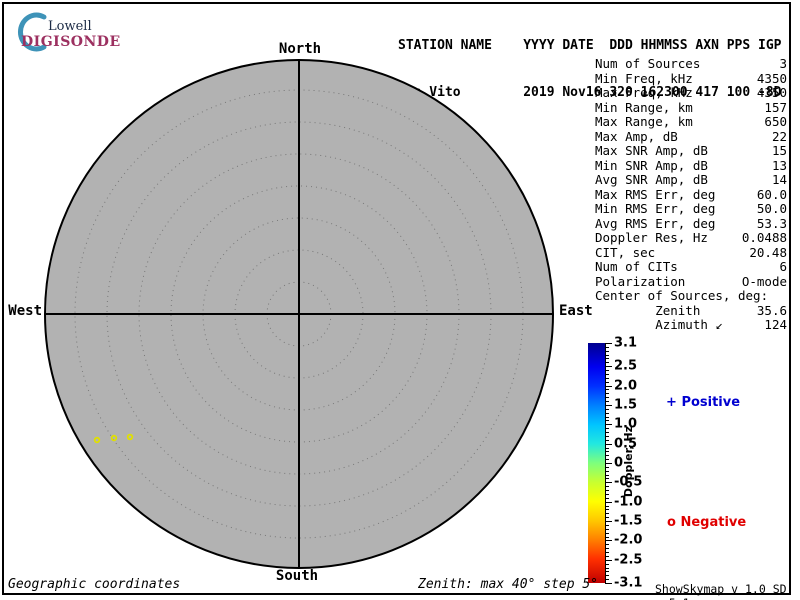 Image resolution: width=800 pixels, height=600 pixels. I want to click on stat-label: Avg SNR Amp, dB, so click(651, 179).